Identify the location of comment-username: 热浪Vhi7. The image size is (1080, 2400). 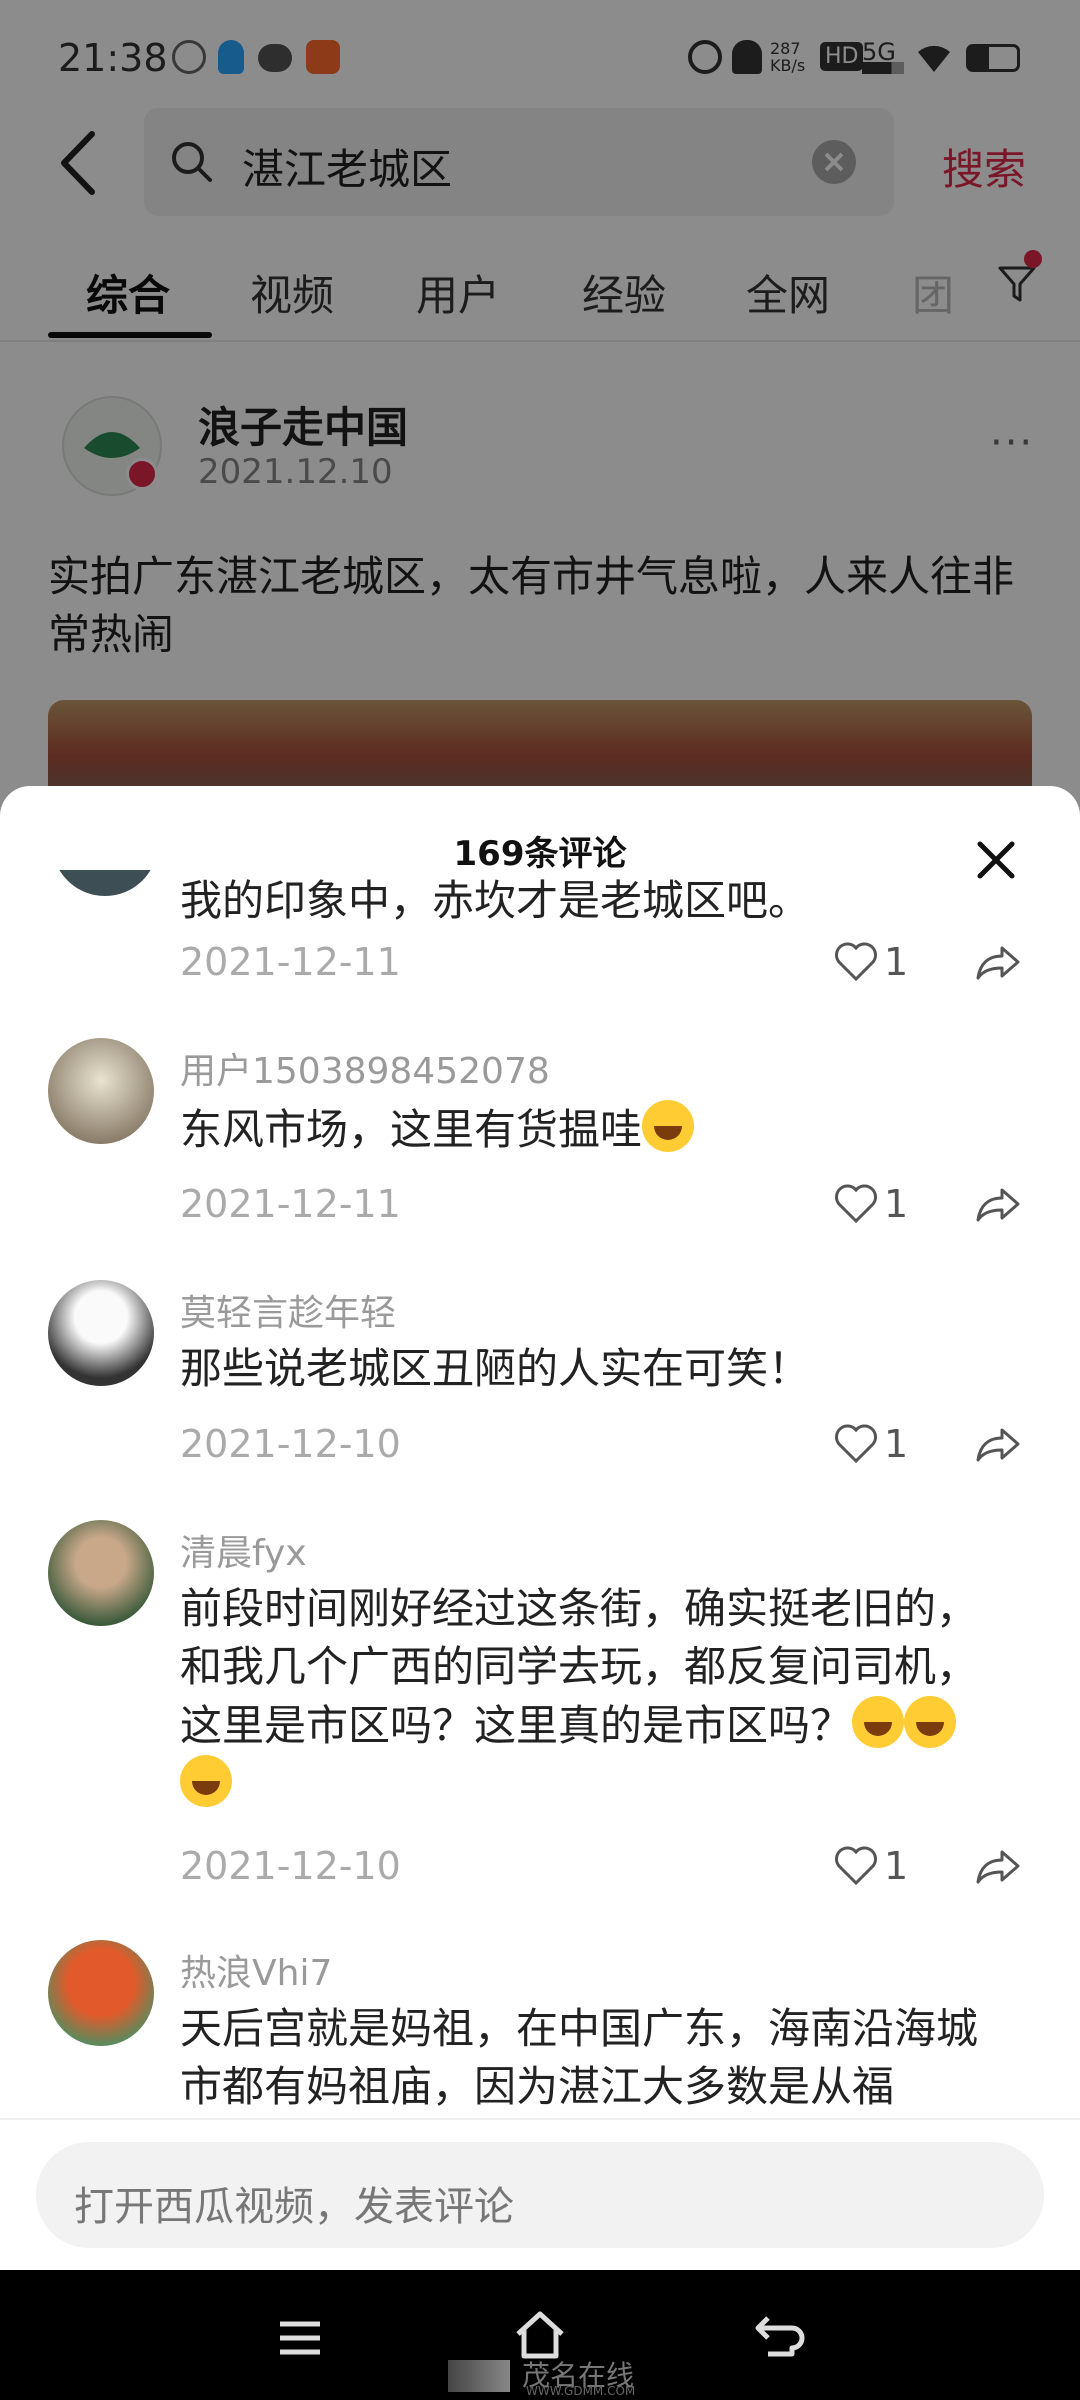
(256, 1970).